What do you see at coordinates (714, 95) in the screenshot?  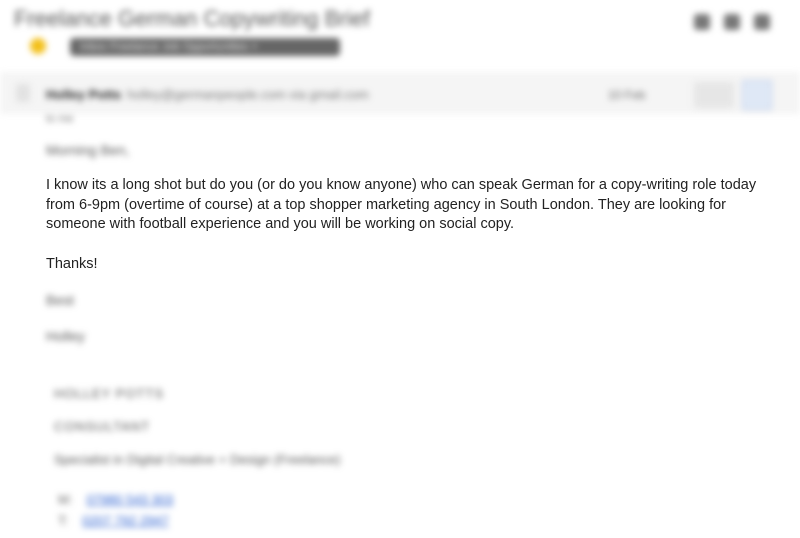 I see `reply-button` at bounding box center [714, 95].